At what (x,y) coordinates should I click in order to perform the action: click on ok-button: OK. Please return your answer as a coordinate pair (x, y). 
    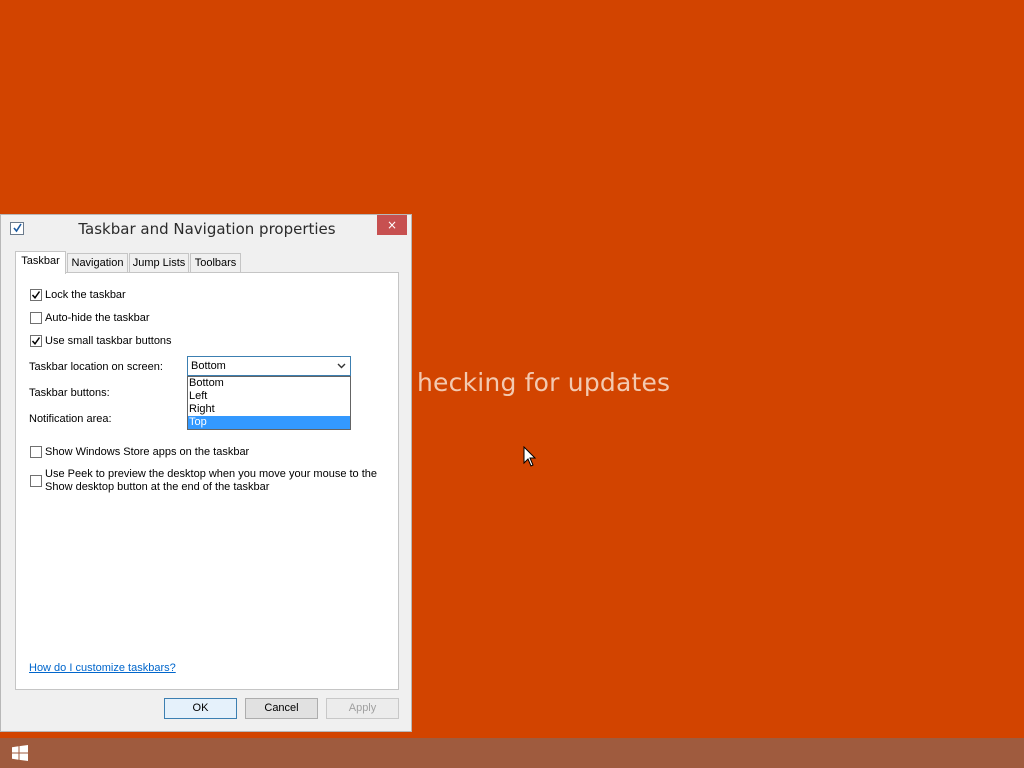
    Looking at the image, I should click on (200, 708).